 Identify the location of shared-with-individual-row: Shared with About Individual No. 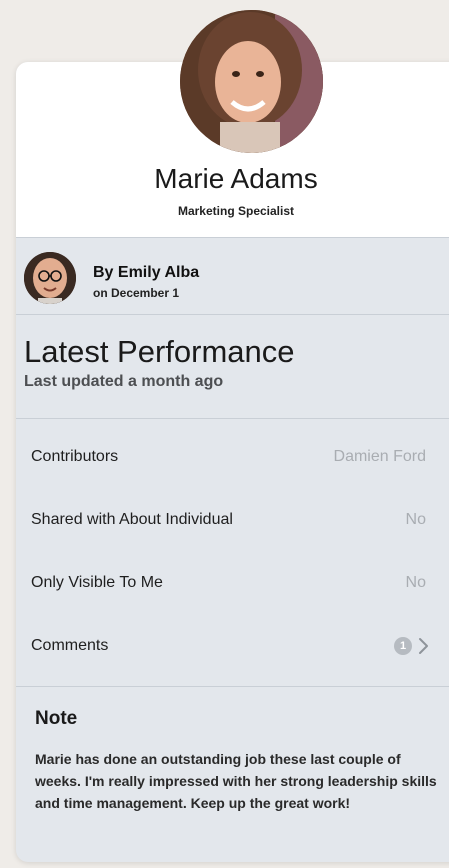
(228, 520).